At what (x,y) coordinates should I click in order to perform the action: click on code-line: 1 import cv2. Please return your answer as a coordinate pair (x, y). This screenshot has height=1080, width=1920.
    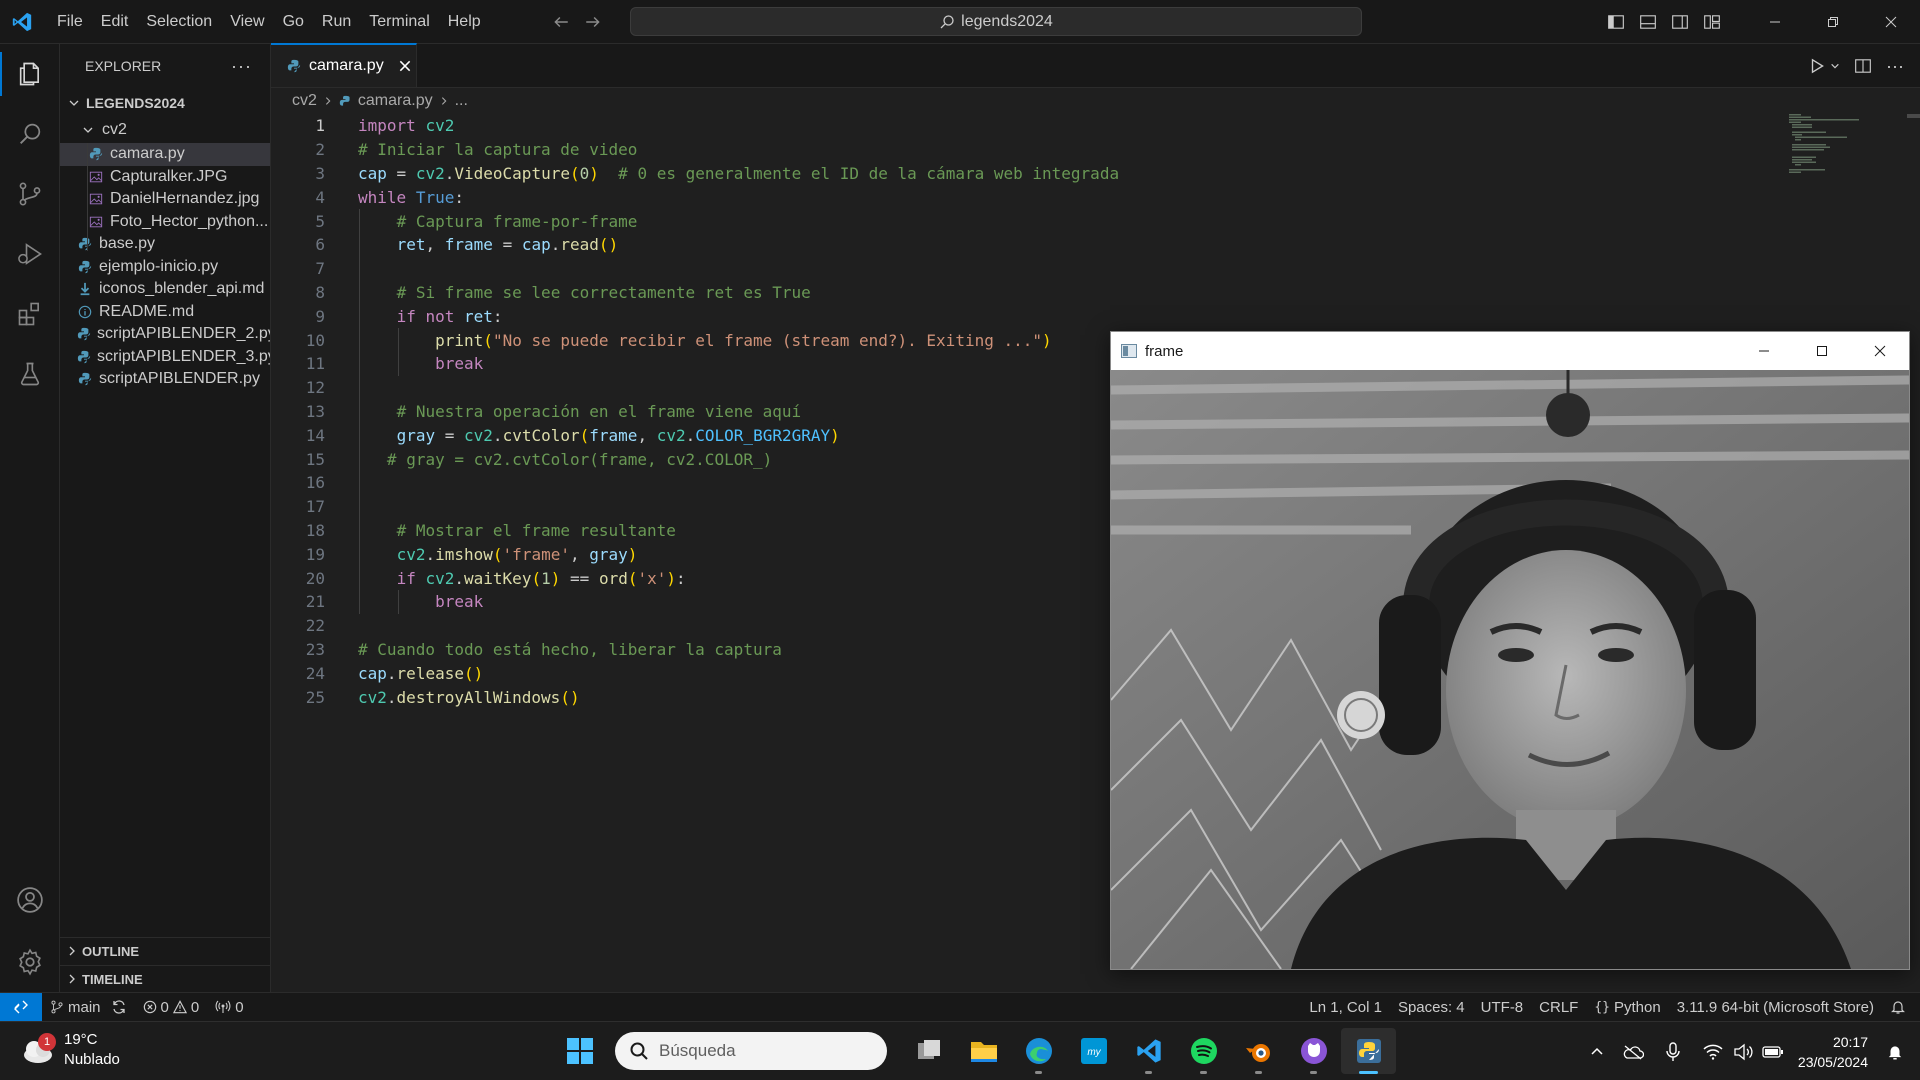
    Looking at the image, I should click on (362, 126).